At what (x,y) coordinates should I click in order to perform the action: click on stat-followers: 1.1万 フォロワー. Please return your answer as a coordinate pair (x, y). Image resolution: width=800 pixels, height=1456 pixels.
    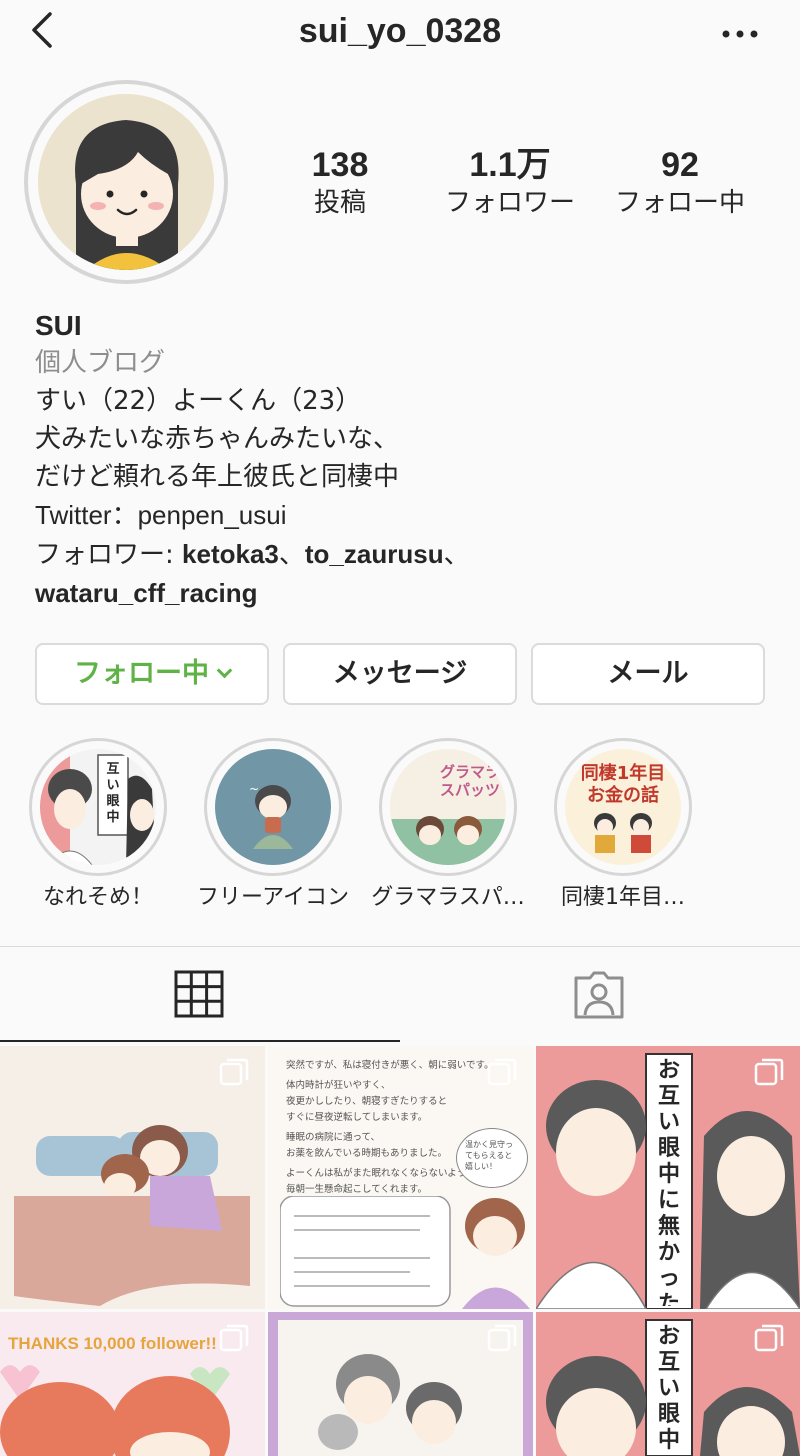
    Looking at the image, I should click on (510, 183).